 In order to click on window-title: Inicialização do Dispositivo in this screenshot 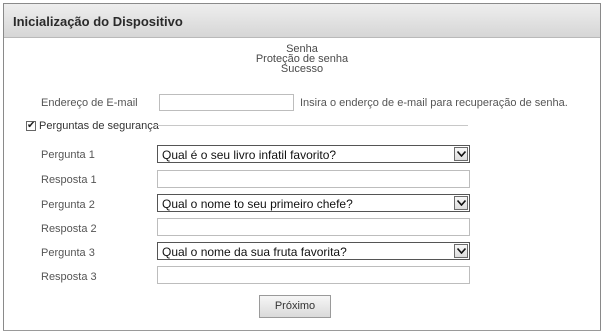, I will do `click(98, 21)`.